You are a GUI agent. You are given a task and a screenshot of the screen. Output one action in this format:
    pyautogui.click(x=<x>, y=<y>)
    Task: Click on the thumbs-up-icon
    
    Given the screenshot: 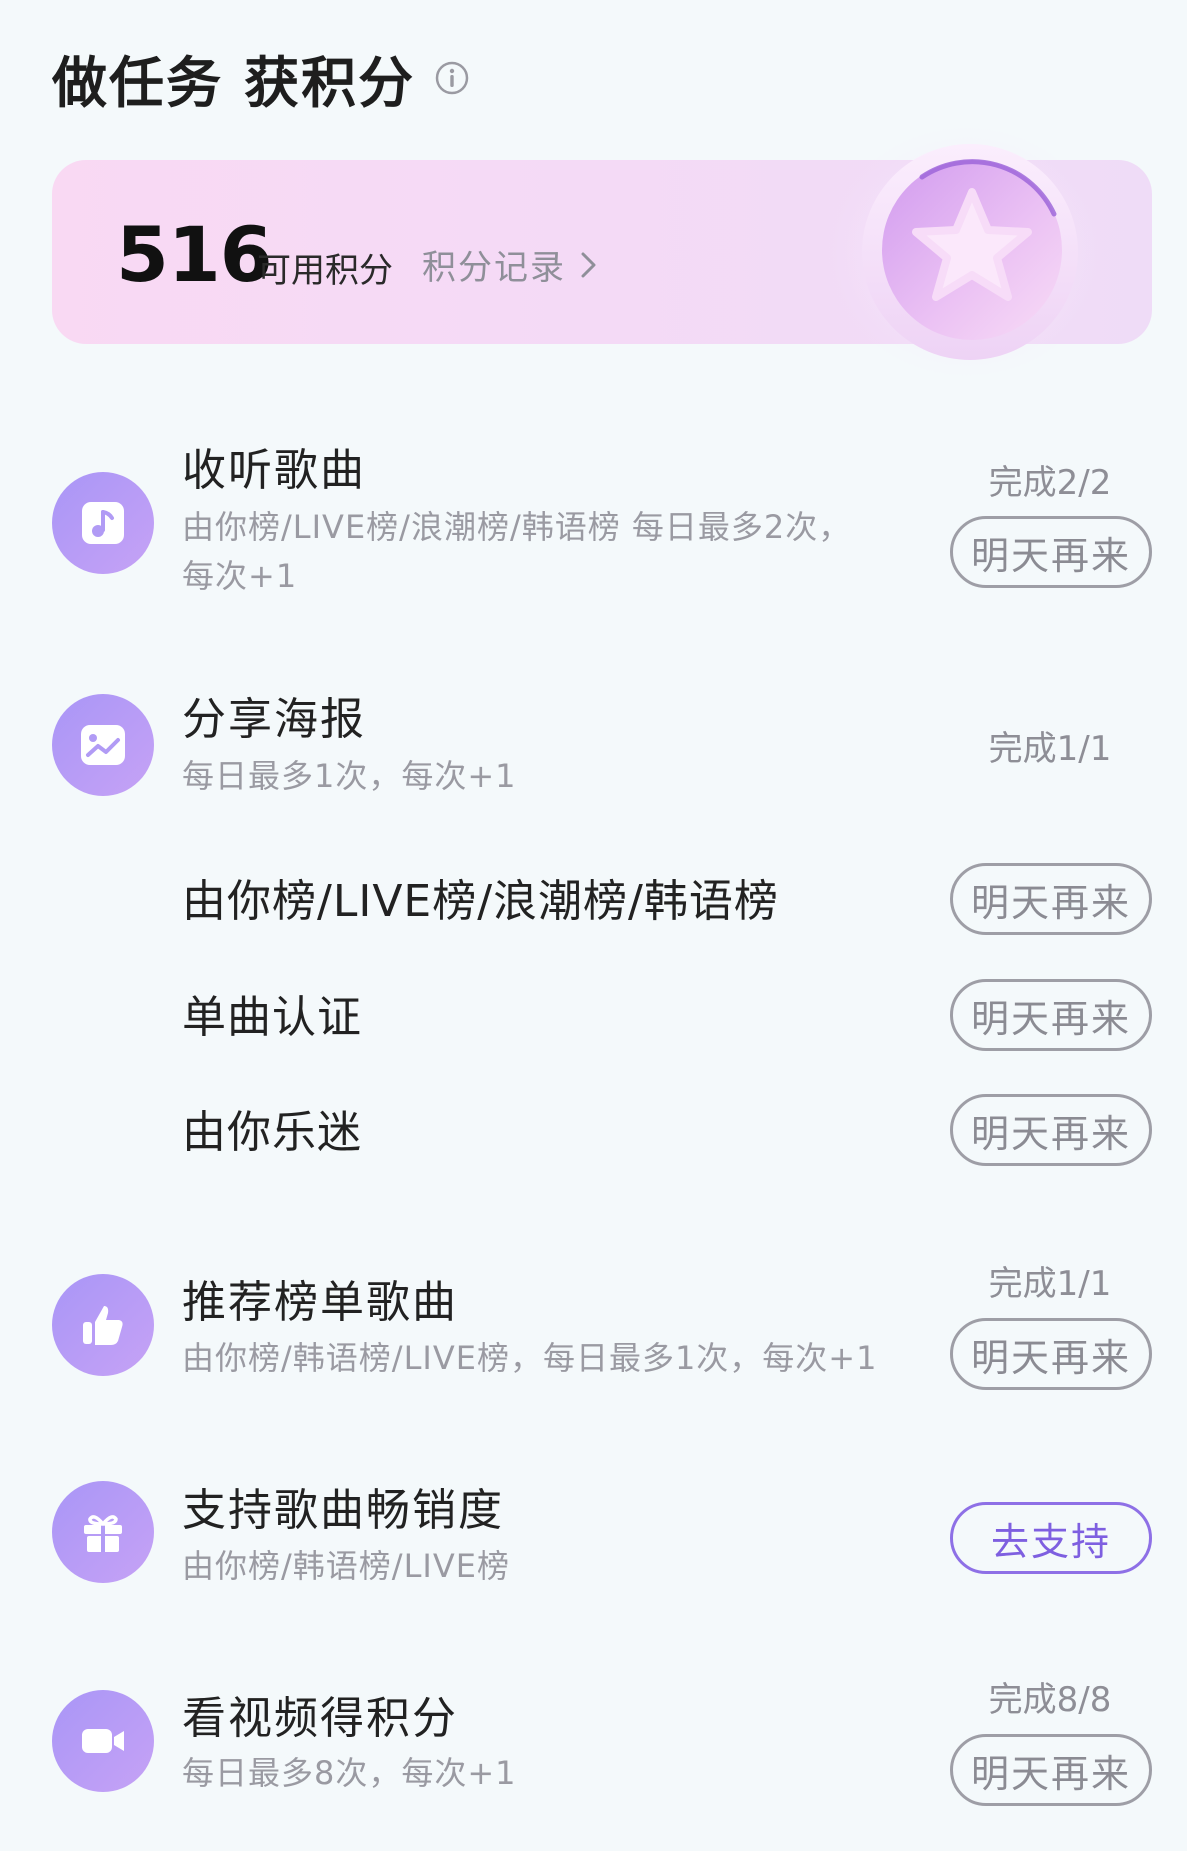 What is the action you would take?
    pyautogui.click(x=103, y=1325)
    